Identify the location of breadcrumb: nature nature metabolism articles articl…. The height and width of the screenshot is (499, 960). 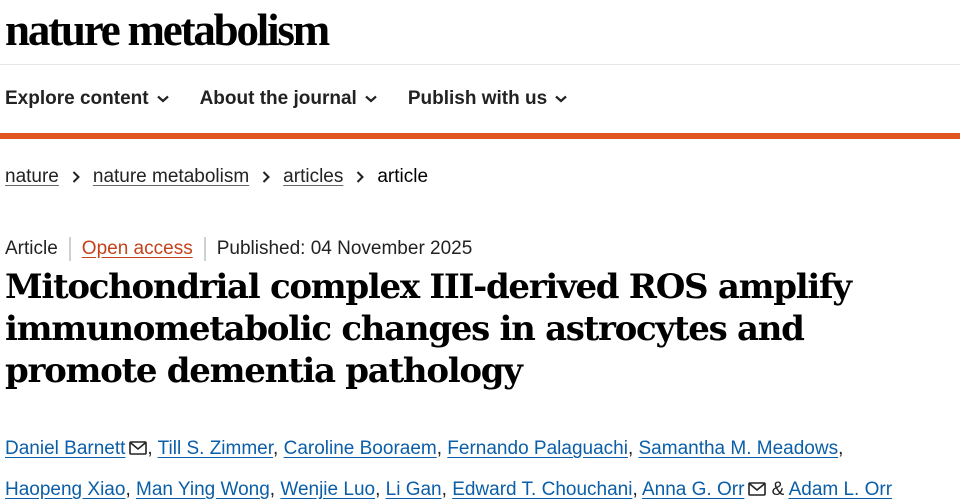
(216, 177).